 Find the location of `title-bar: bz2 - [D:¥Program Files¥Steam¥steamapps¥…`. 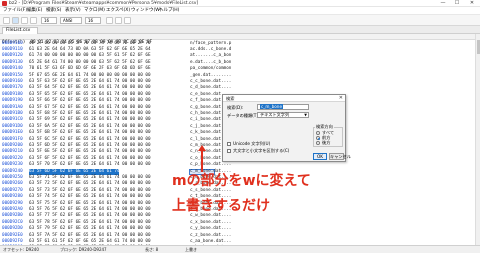

title-bar: bz2 - [D:¥Program Files¥Steam¥steamapps¥… is located at coordinates (240, 3).